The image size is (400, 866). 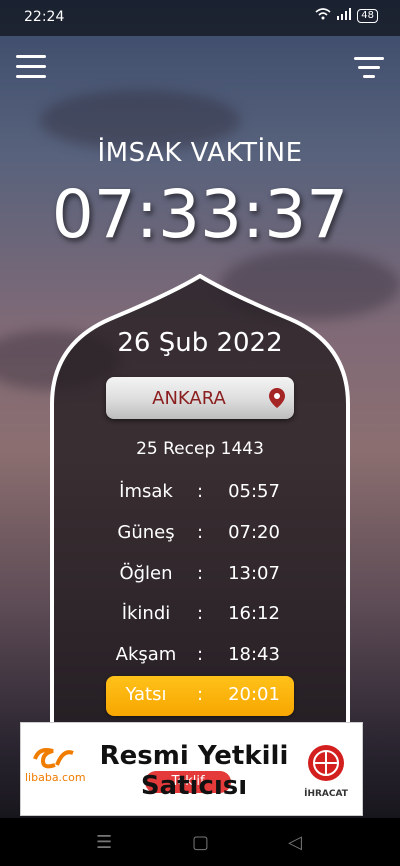 I want to click on prayer-time: 05:57, so click(x=254, y=491).